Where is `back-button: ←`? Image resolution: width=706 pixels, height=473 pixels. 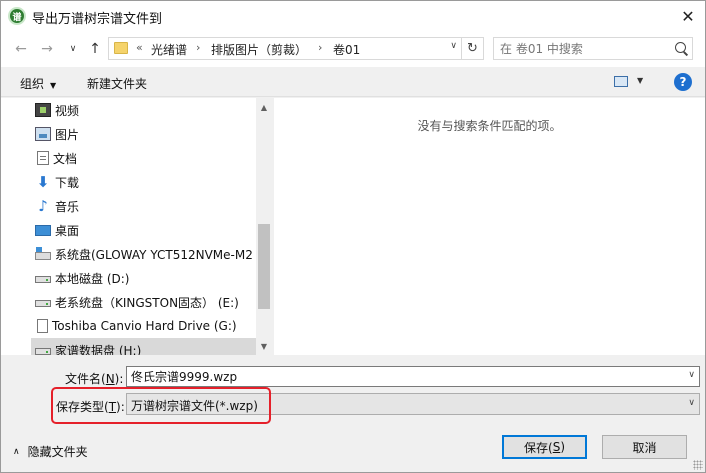
back-button: ← is located at coordinates (21, 49).